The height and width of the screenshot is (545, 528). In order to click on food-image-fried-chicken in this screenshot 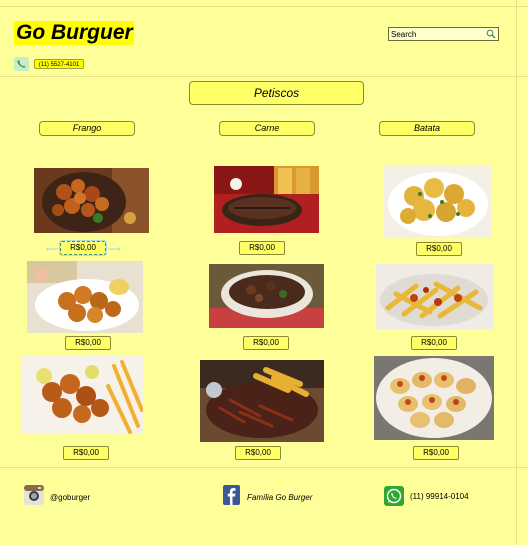, I will do `click(91, 200)`.